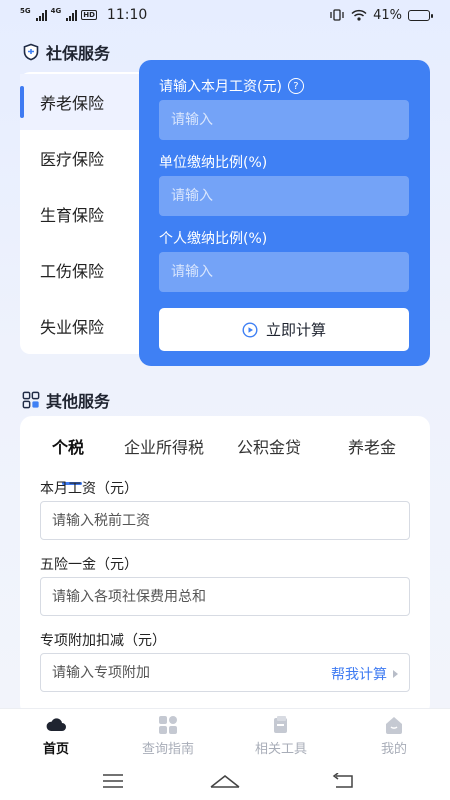 The height and width of the screenshot is (800, 450). I want to click on nav-profile: 我的, so click(394, 736).